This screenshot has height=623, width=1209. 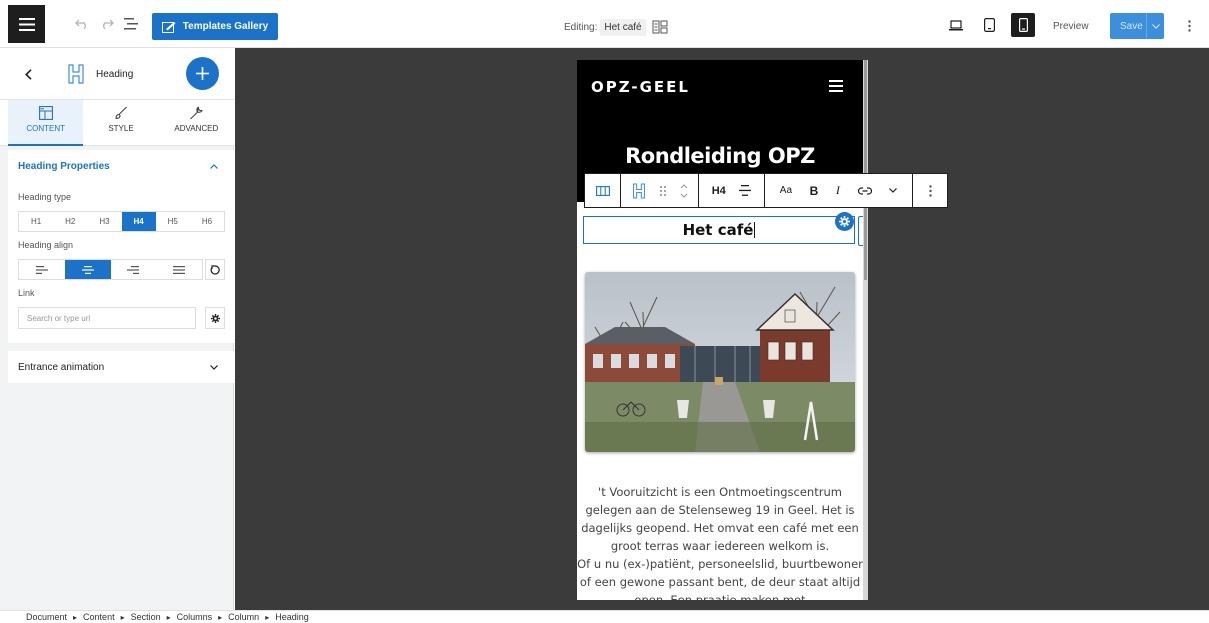 I want to click on link-url-input: Search or type url, so click(x=107, y=318).